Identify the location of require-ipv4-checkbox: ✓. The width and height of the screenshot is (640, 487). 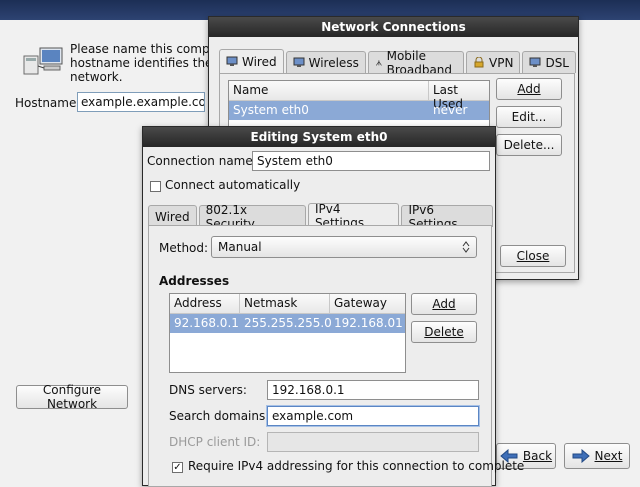
(177, 467).